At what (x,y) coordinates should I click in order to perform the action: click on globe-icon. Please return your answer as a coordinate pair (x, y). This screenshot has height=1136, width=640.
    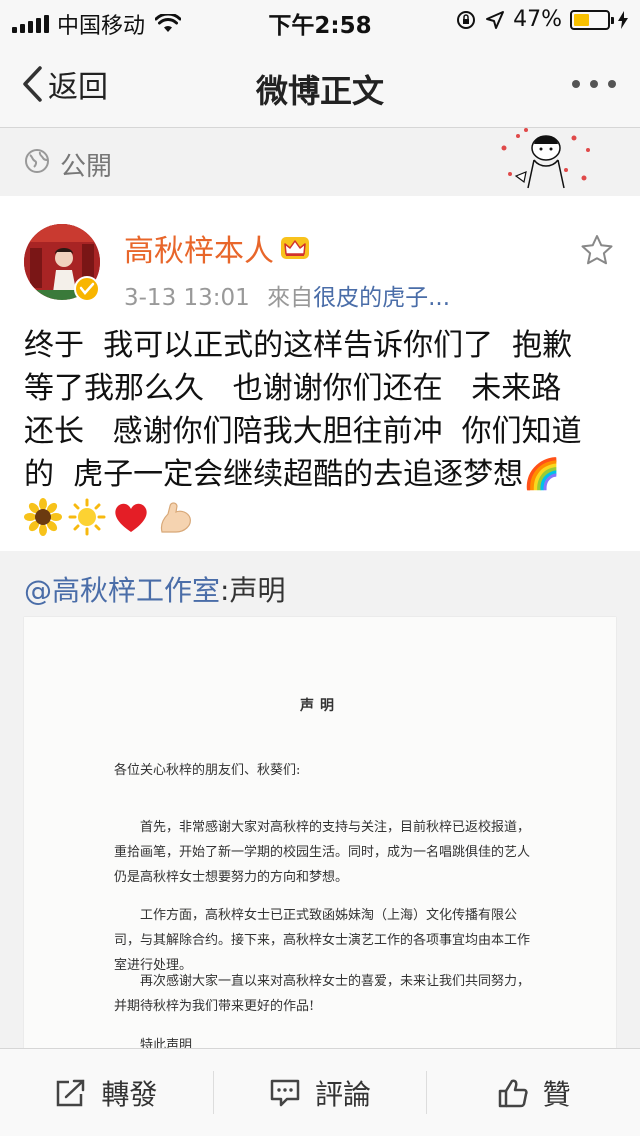
    Looking at the image, I should click on (37, 161).